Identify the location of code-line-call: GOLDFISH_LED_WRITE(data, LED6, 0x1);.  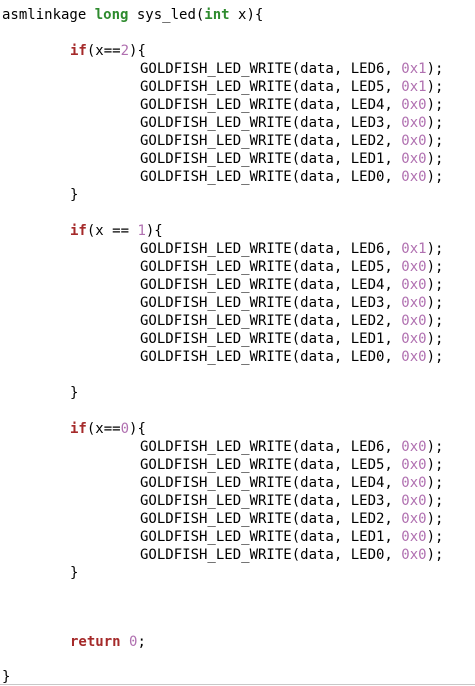
(291, 249).